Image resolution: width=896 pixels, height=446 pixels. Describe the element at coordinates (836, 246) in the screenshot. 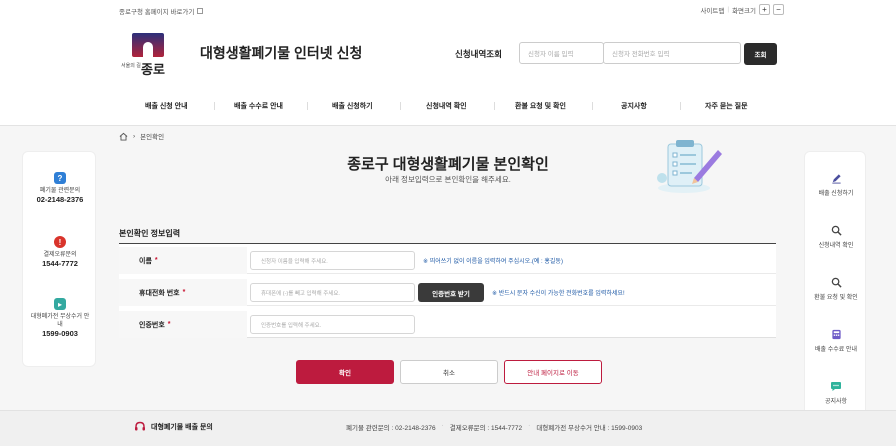

I see `quick-label: 신청내역 확인` at that location.